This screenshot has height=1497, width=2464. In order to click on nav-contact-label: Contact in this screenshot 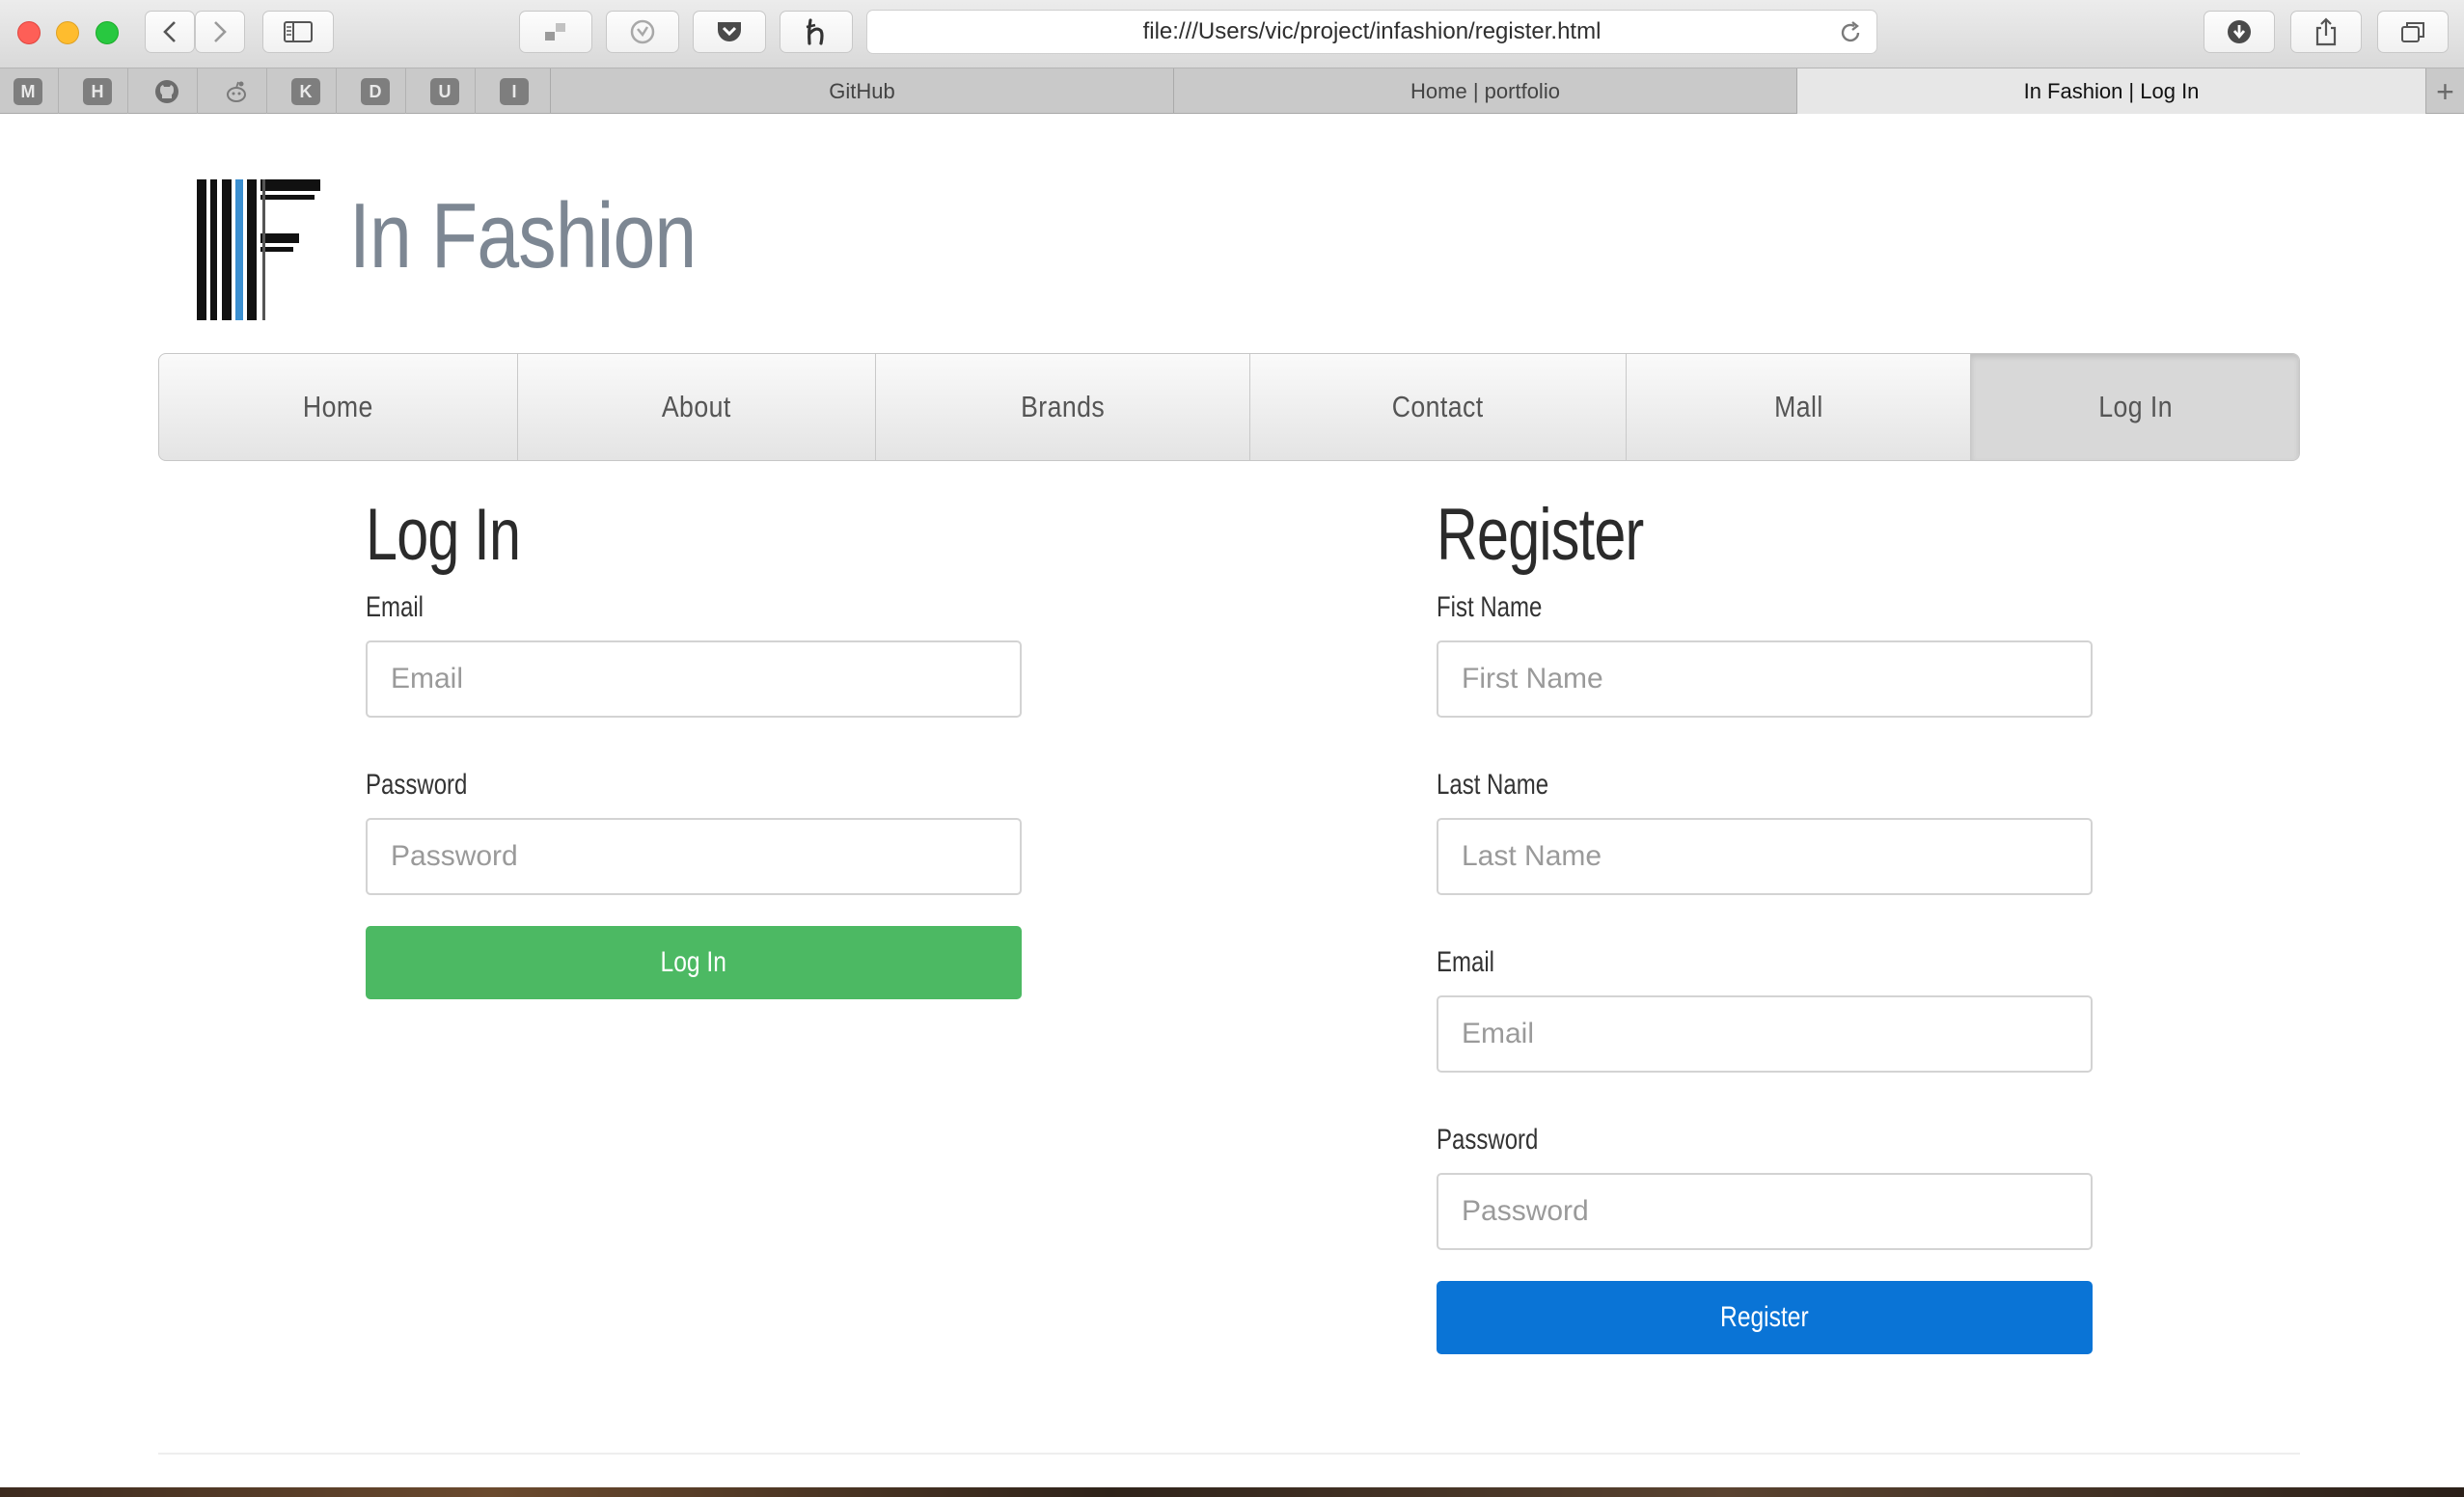, I will do `click(1437, 407)`.